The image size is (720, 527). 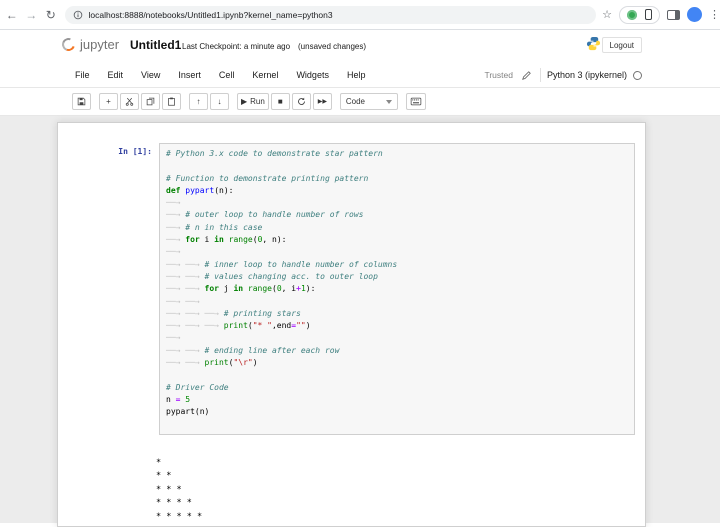 I want to click on notebook-toolbar: + ↑ ↓ ▶ Run ■ ▶▶ Code, so click(x=360, y=102).